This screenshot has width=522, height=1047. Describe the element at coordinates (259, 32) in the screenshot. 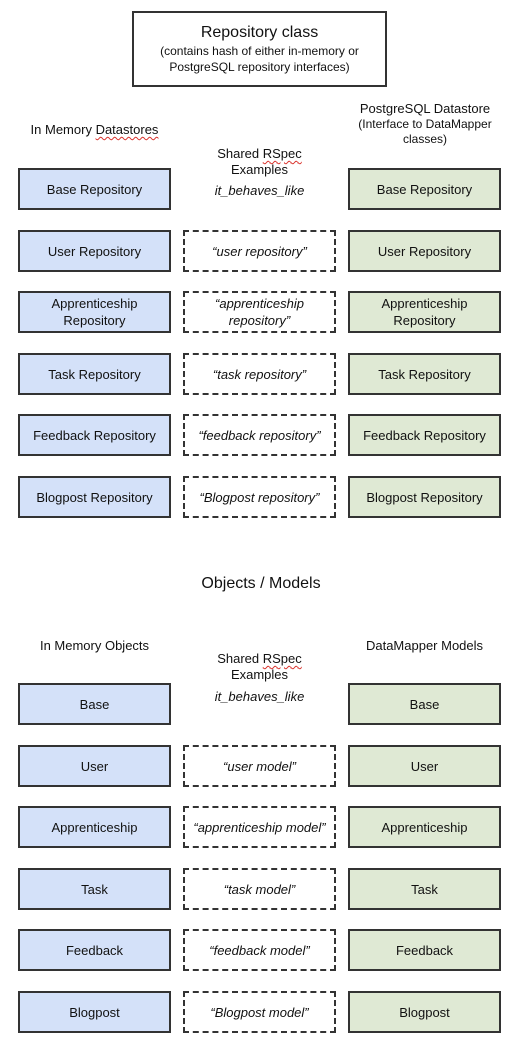

I see `repository-class-title: Repository class` at that location.